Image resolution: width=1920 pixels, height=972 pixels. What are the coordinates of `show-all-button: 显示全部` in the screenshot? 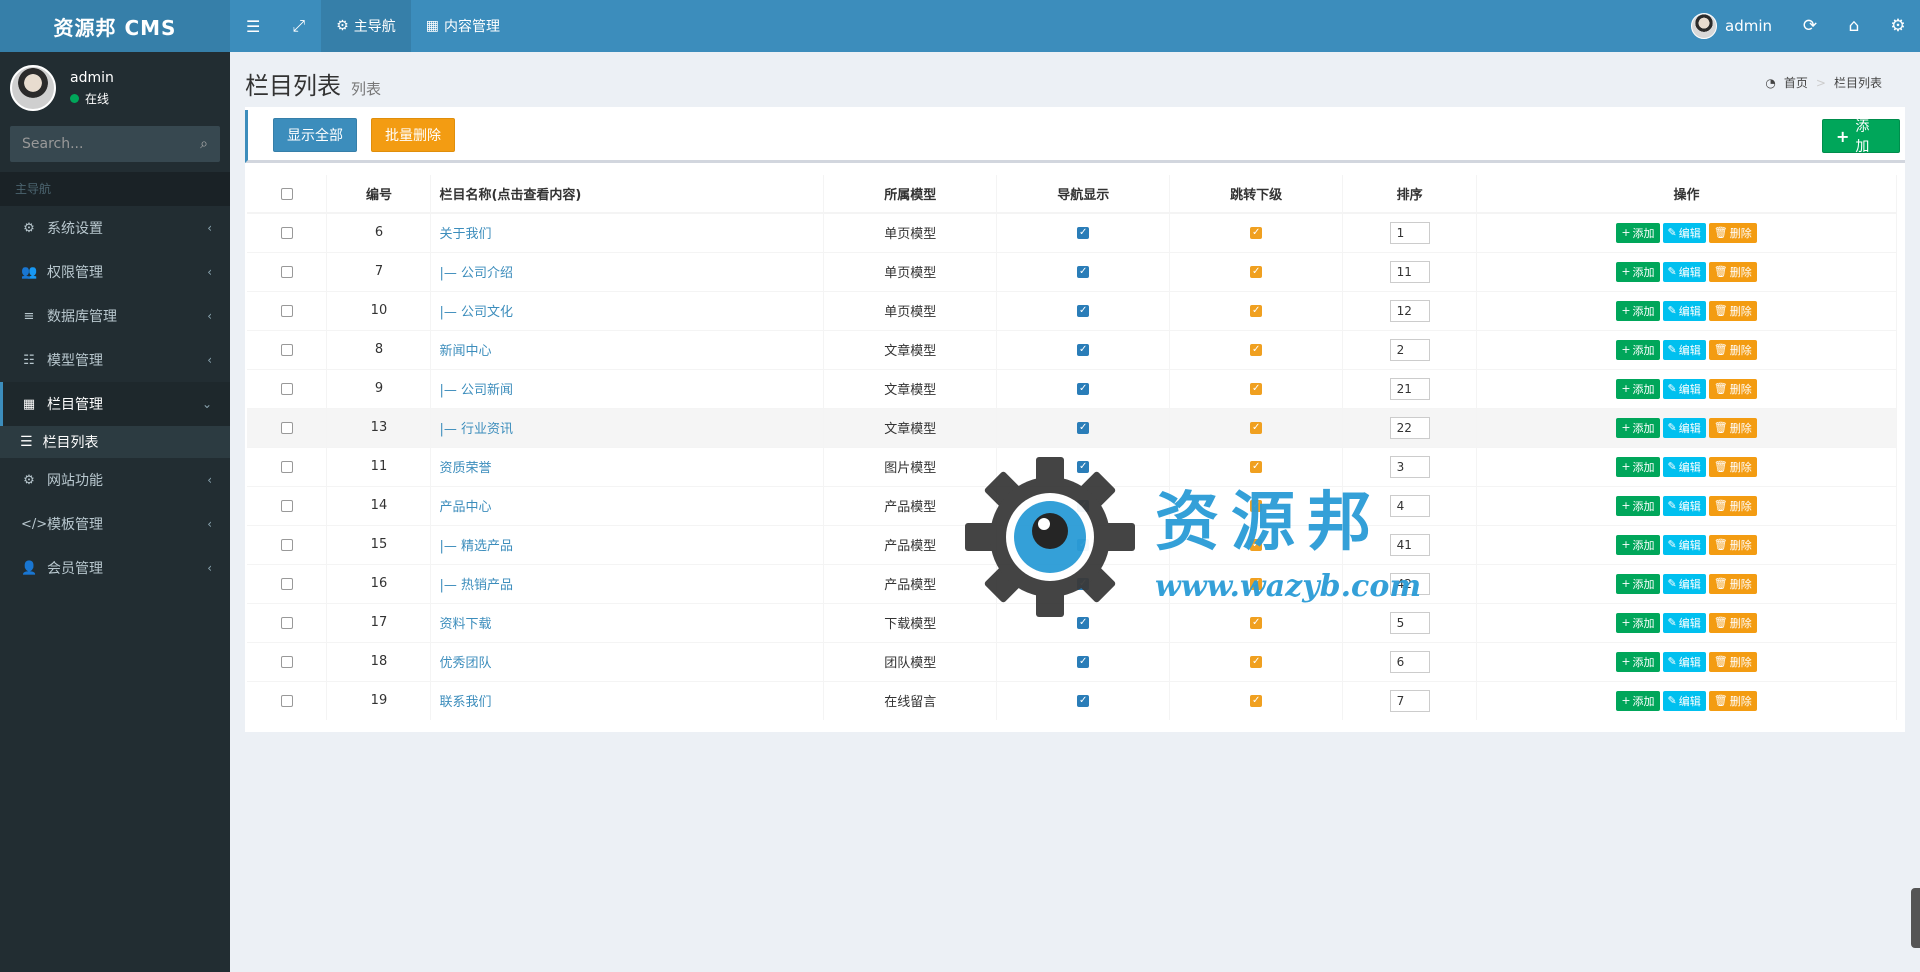 It's located at (315, 135).